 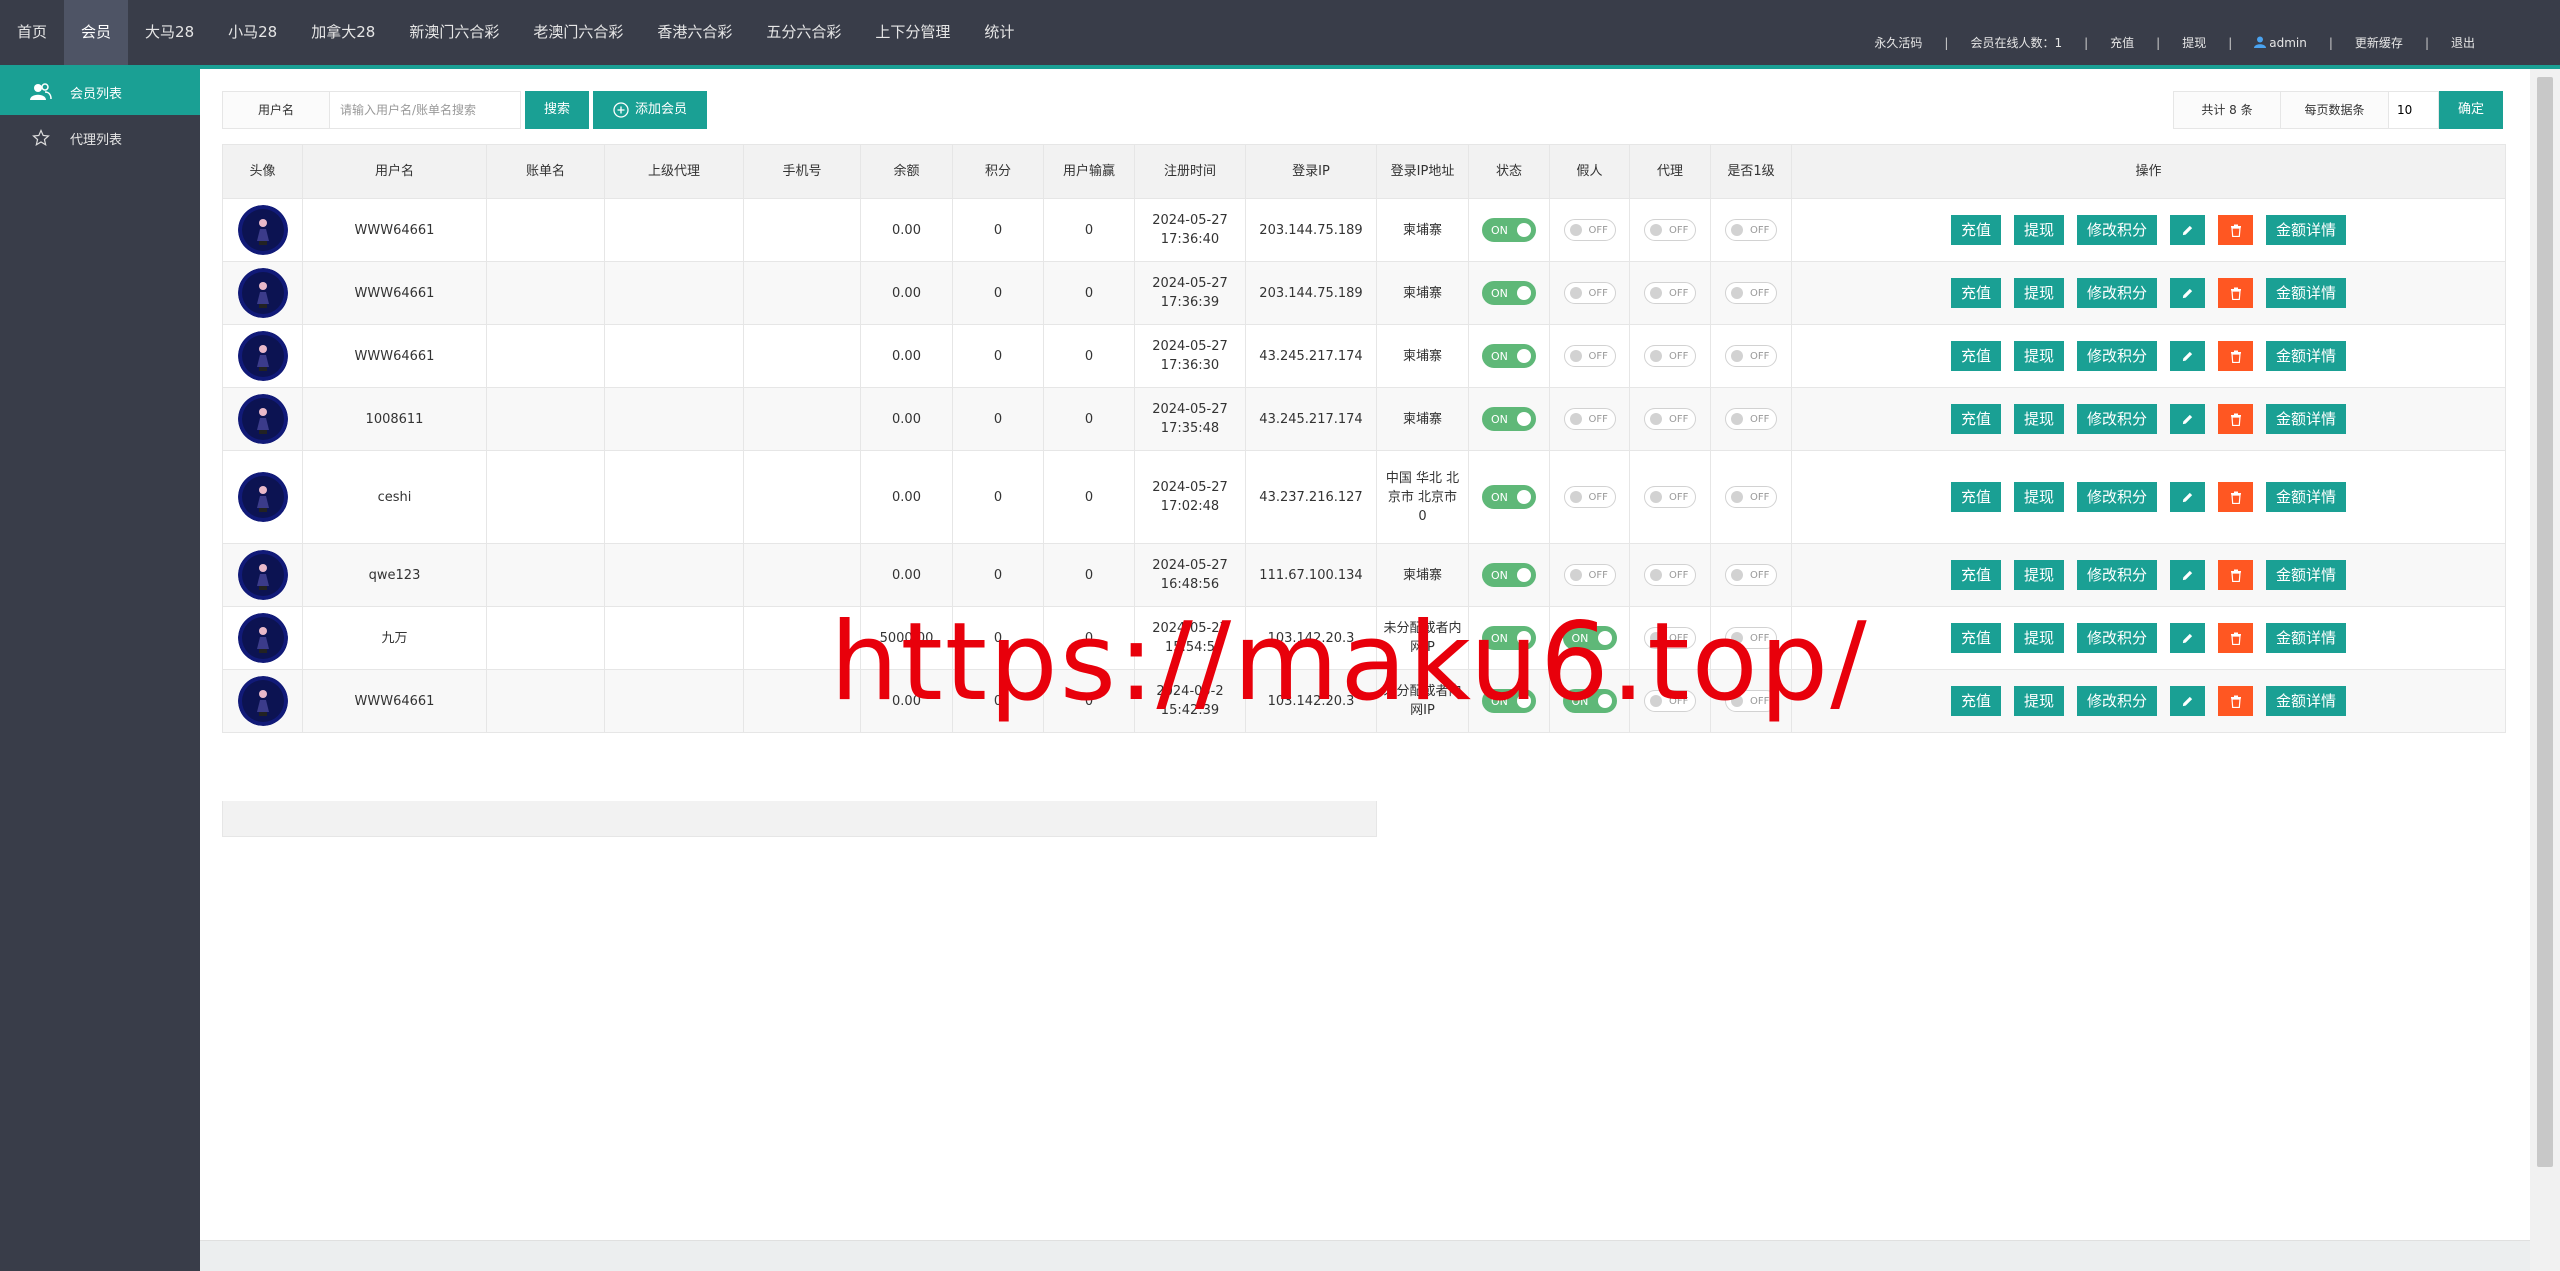 What do you see at coordinates (169, 32) in the screenshot?
I see `nav-item: 大马28` at bounding box center [169, 32].